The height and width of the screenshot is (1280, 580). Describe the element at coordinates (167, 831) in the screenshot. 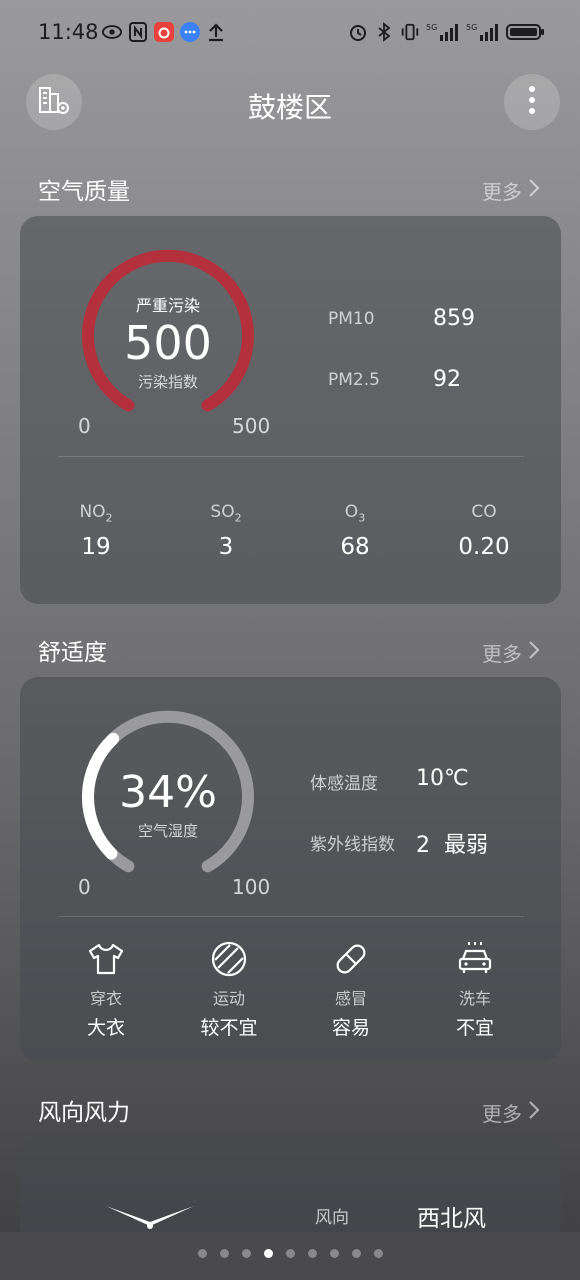

I see `humidity-caption: 空气湿度` at that location.